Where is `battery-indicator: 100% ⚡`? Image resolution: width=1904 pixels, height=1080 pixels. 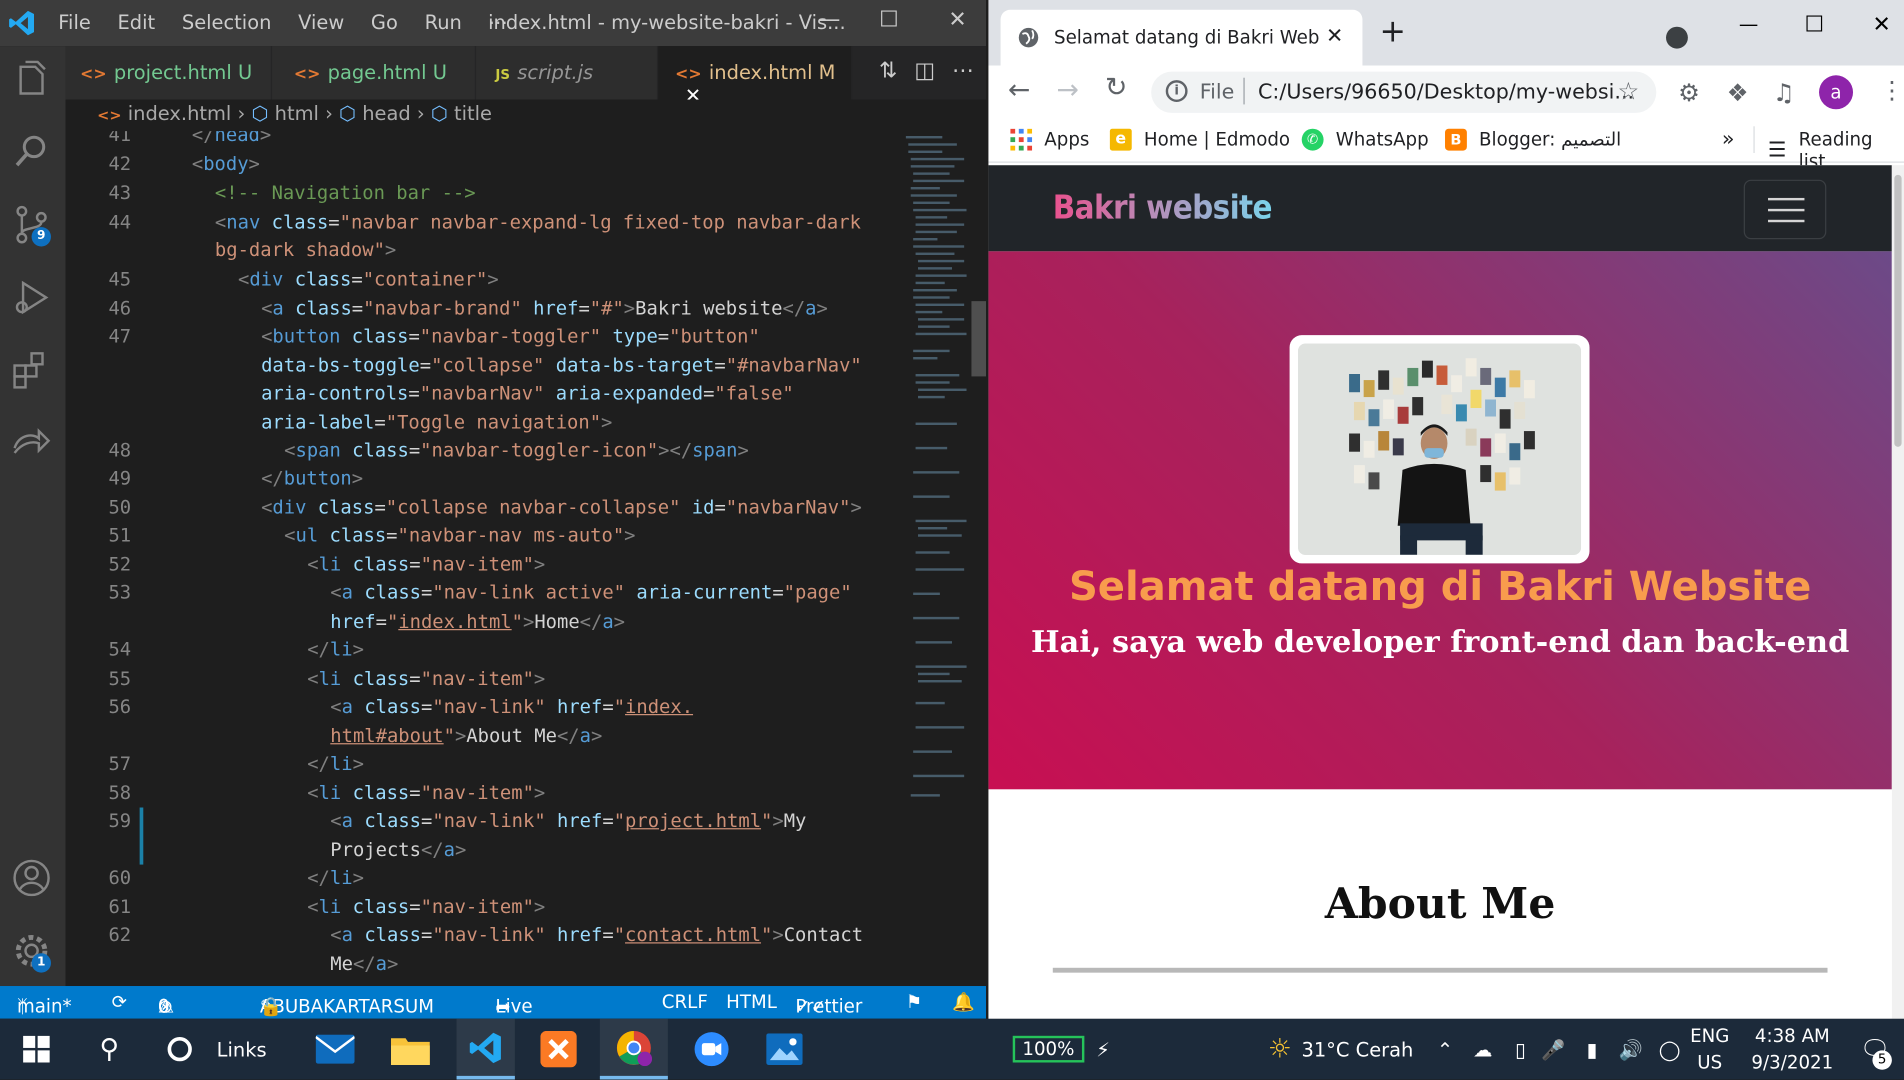 battery-indicator: 100% ⚡ is located at coordinates (1061, 1049).